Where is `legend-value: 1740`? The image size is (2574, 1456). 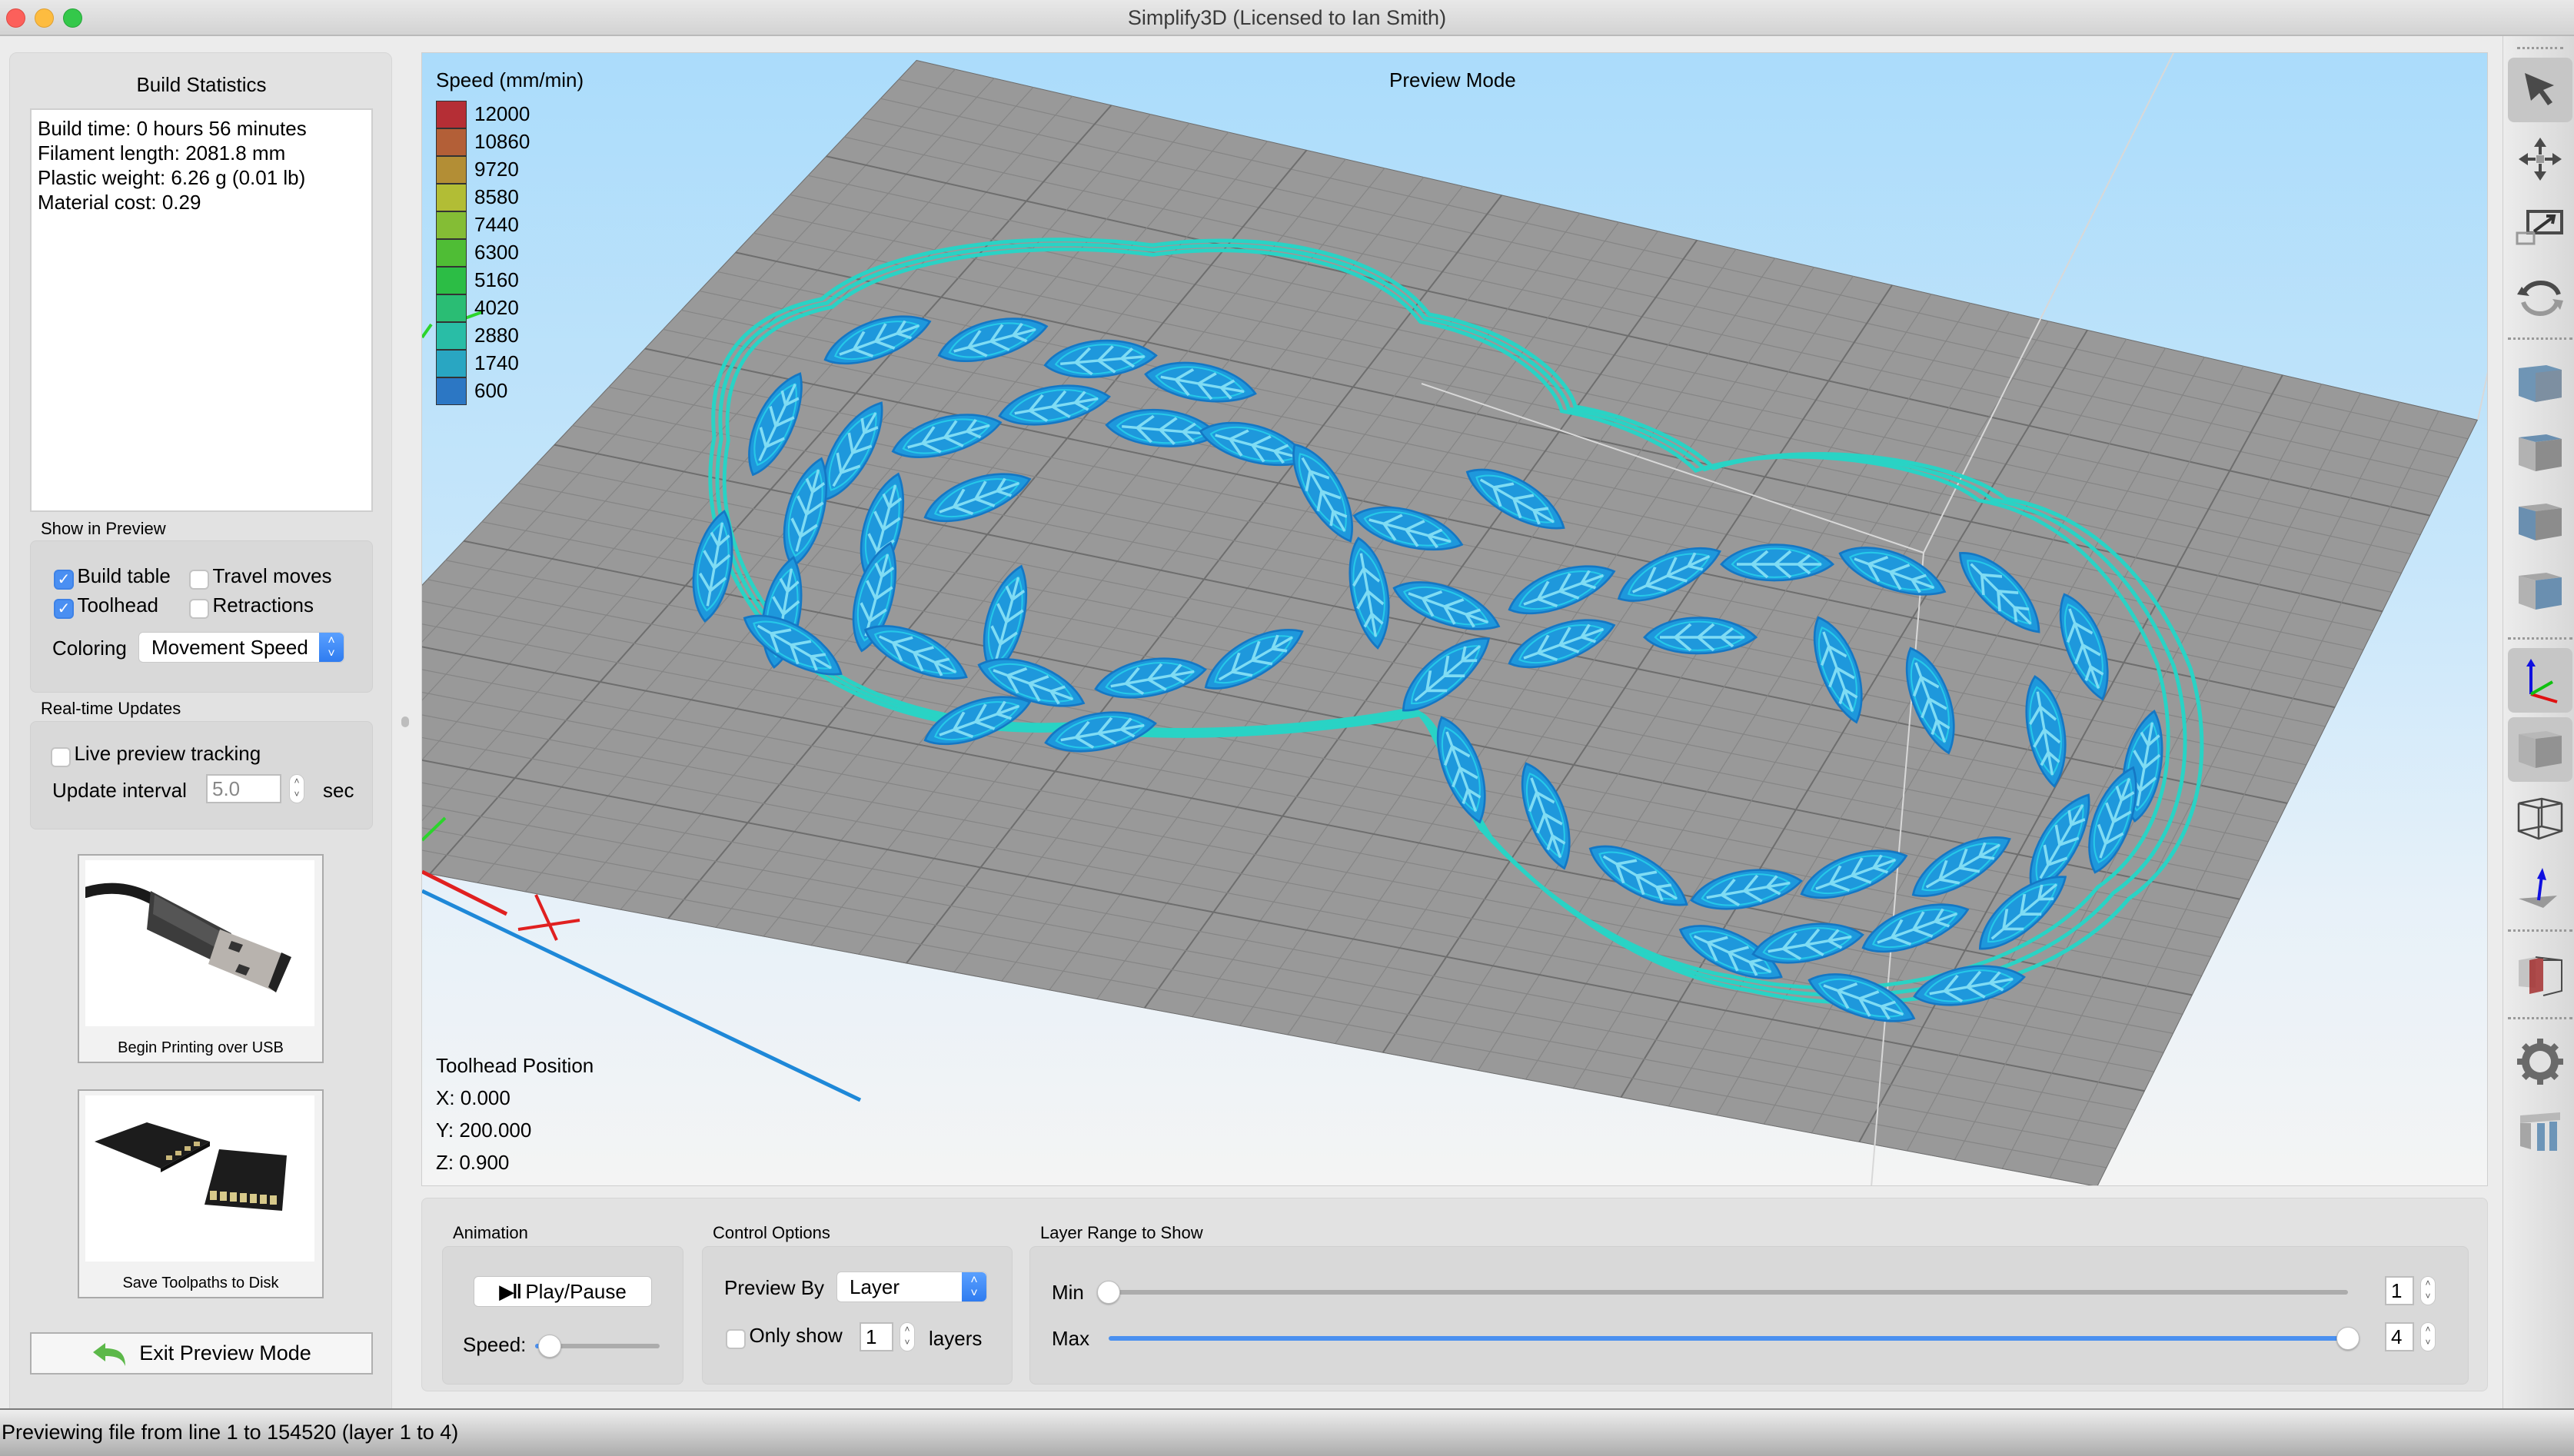
legend-value: 1740 is located at coordinates (496, 362).